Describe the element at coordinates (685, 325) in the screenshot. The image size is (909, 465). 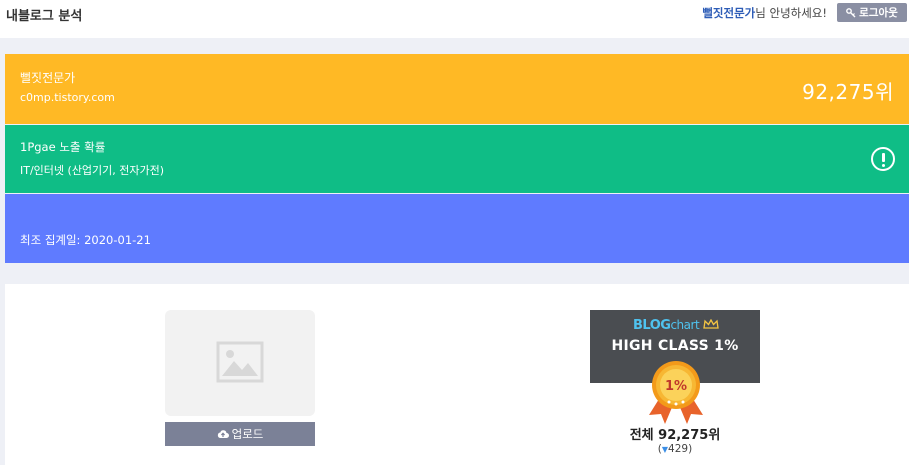
I see `blogchart-logo-part2: chart` at that location.